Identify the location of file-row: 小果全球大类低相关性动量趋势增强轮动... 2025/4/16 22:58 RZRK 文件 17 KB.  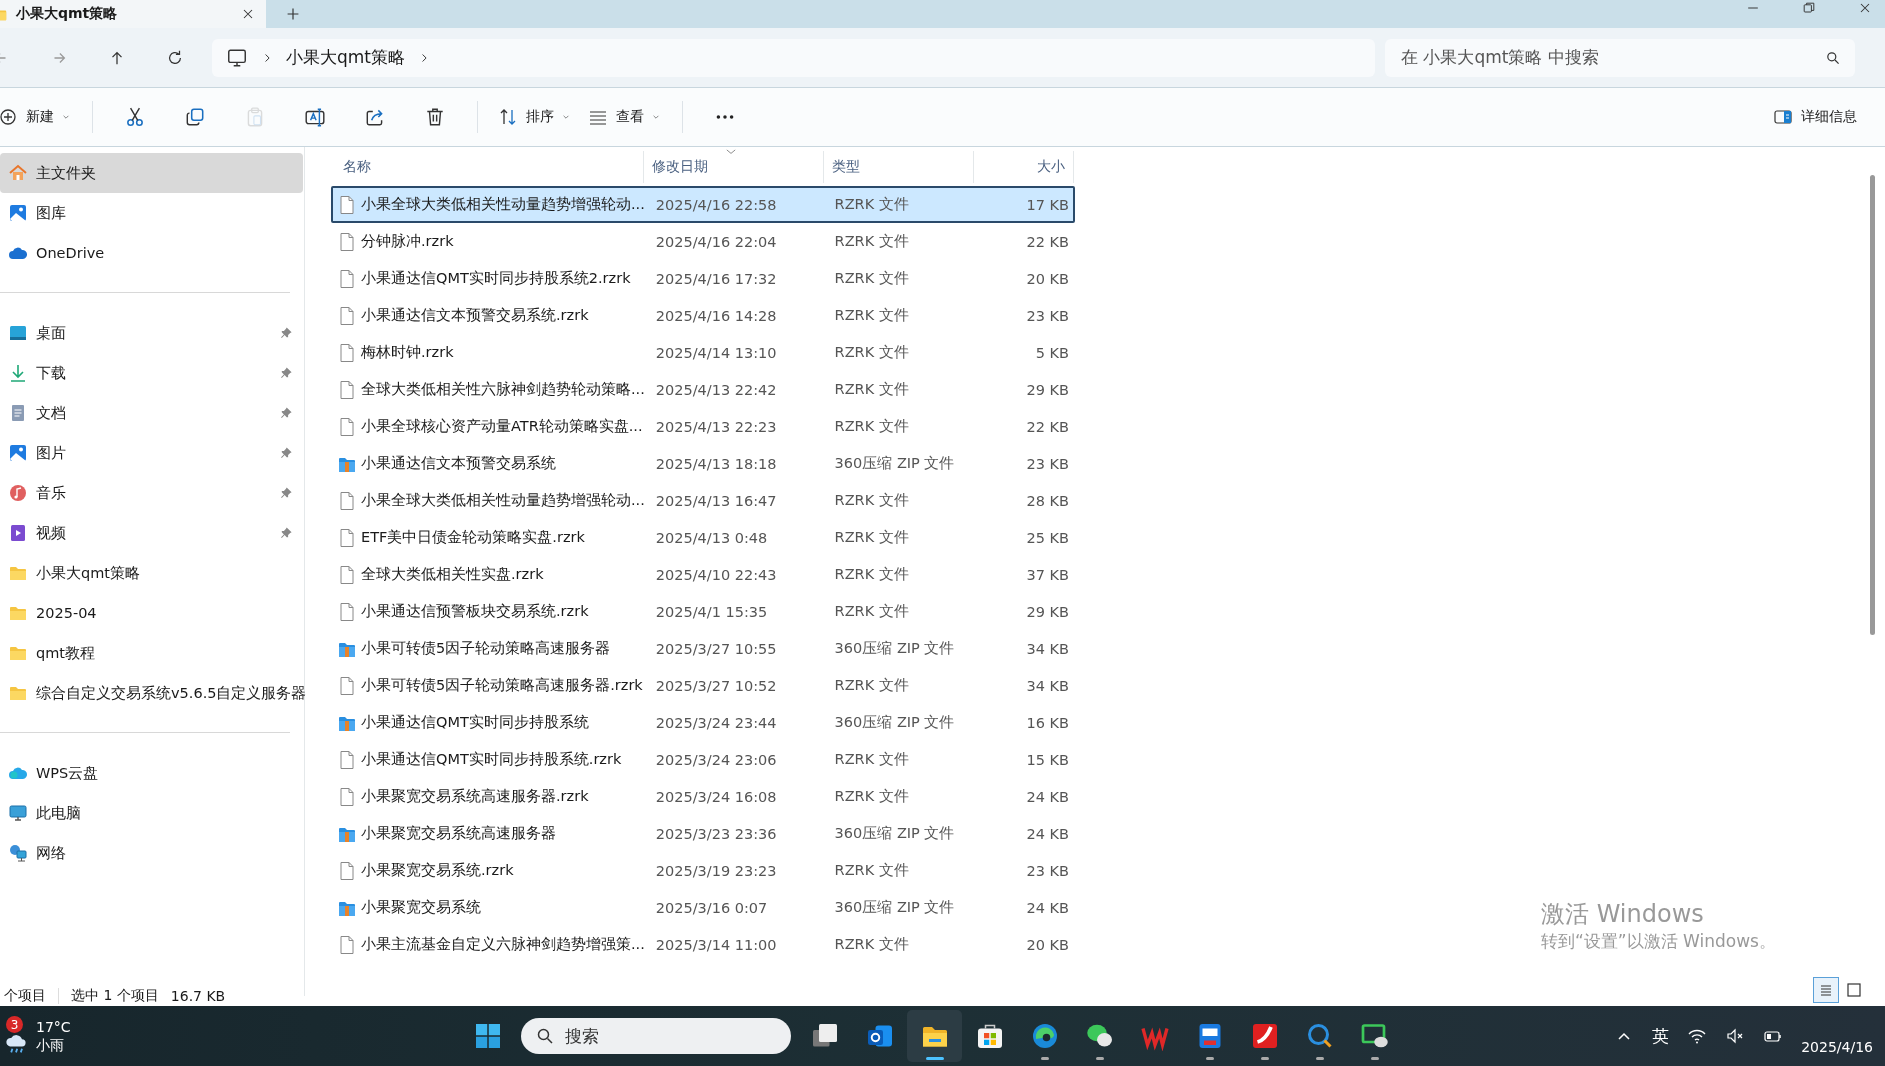
(703, 204).